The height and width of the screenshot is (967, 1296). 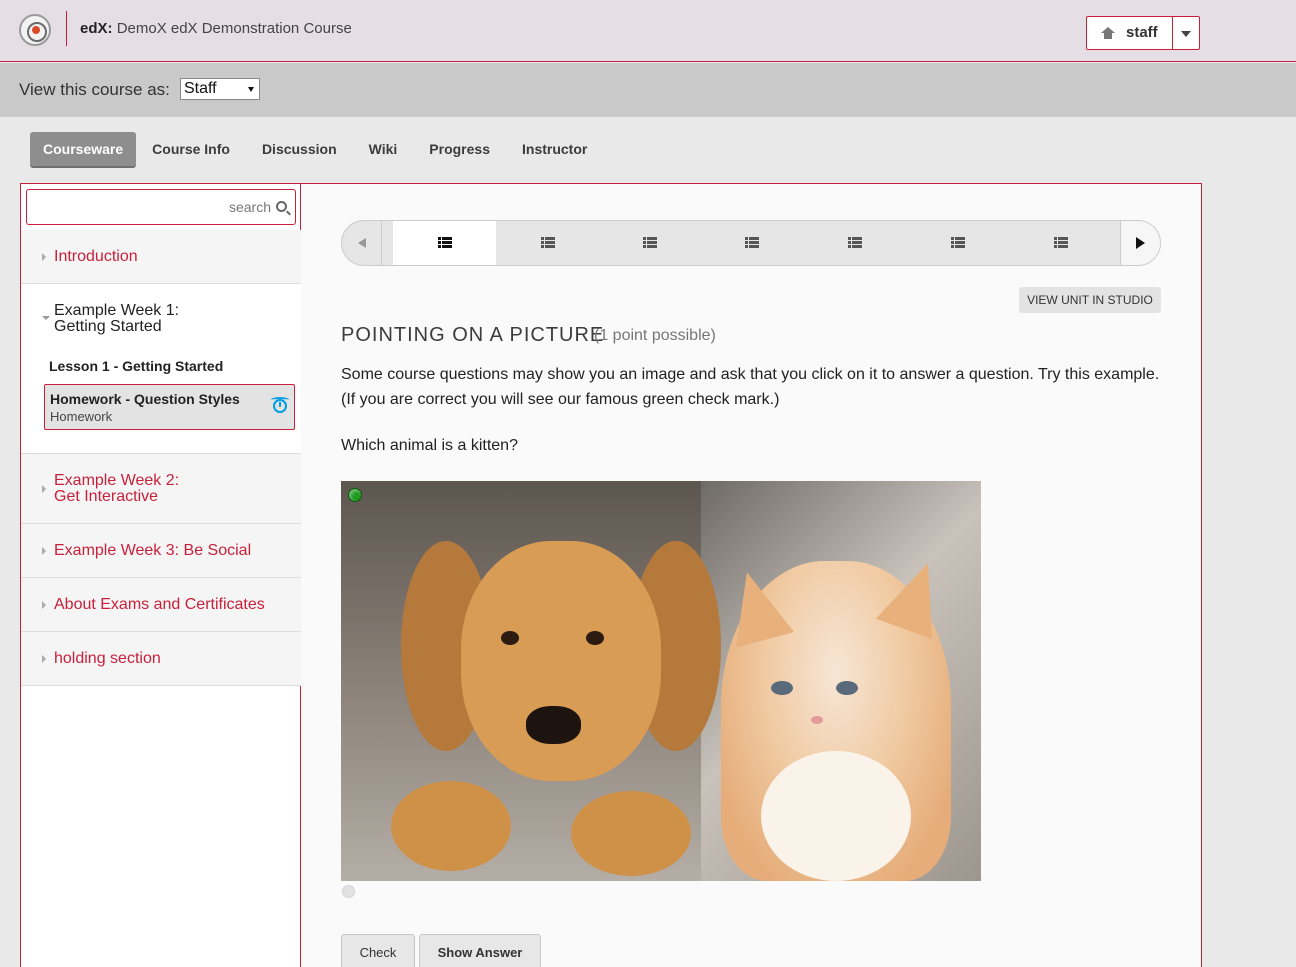 What do you see at coordinates (1172, 33) in the screenshot?
I see `user-menu-divider` at bounding box center [1172, 33].